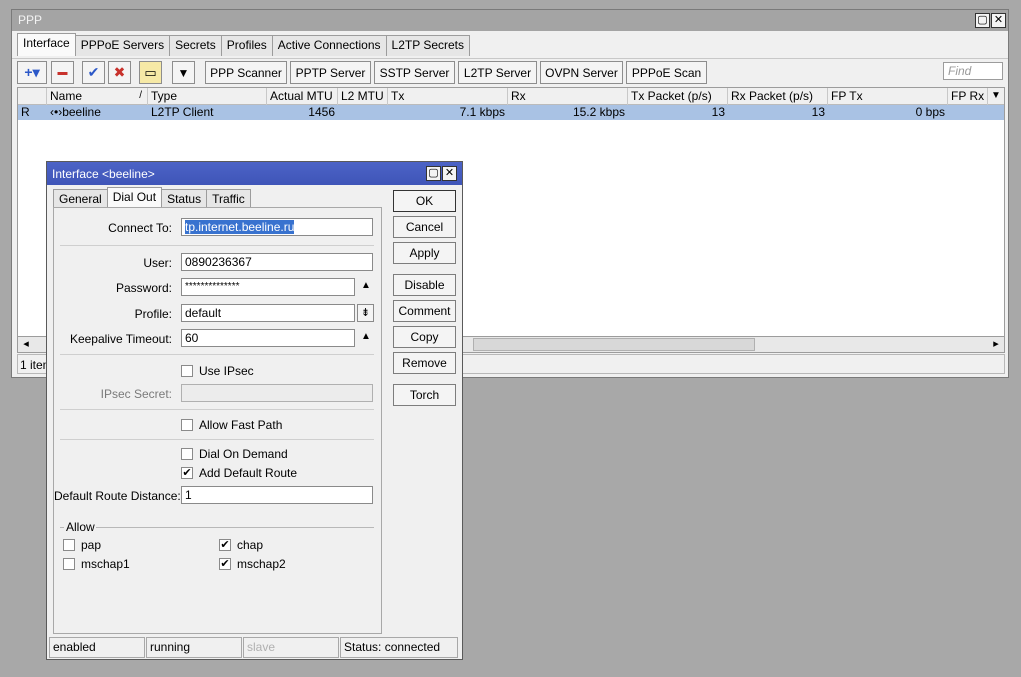 The image size is (1021, 677). What do you see at coordinates (718, 112) in the screenshot?
I see `row-tx-packet: 13` at bounding box center [718, 112].